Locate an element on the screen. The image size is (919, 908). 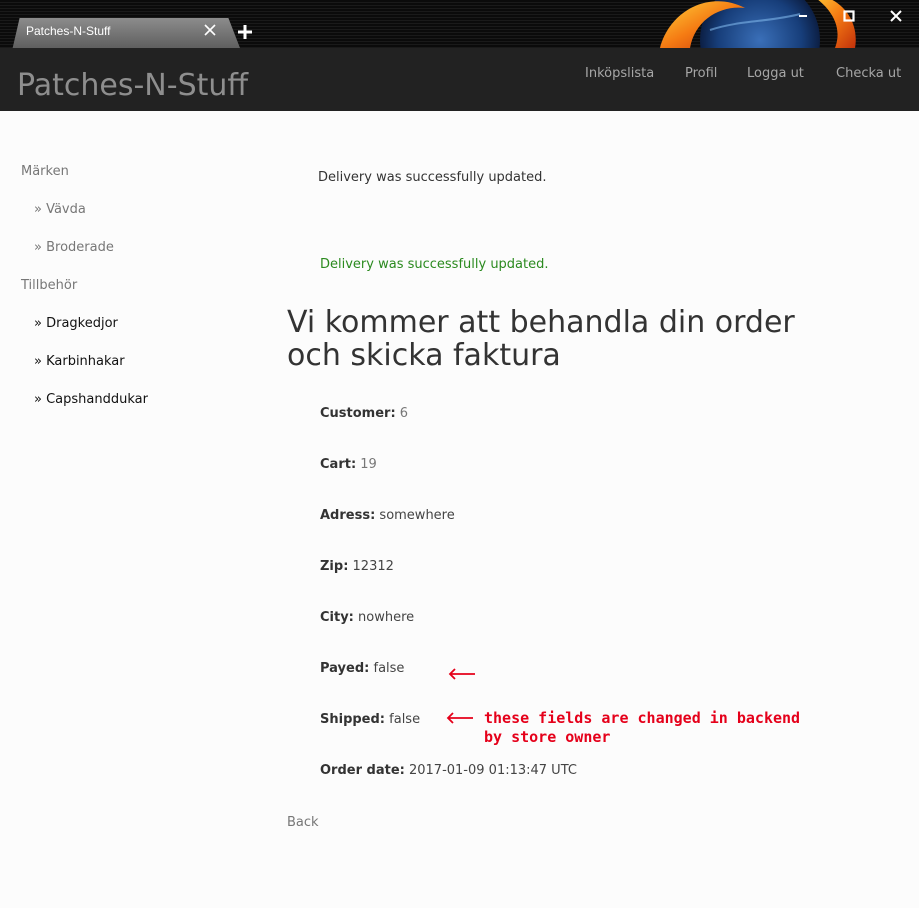
order-field-zip: Zip: 12312 is located at coordinates (357, 566).